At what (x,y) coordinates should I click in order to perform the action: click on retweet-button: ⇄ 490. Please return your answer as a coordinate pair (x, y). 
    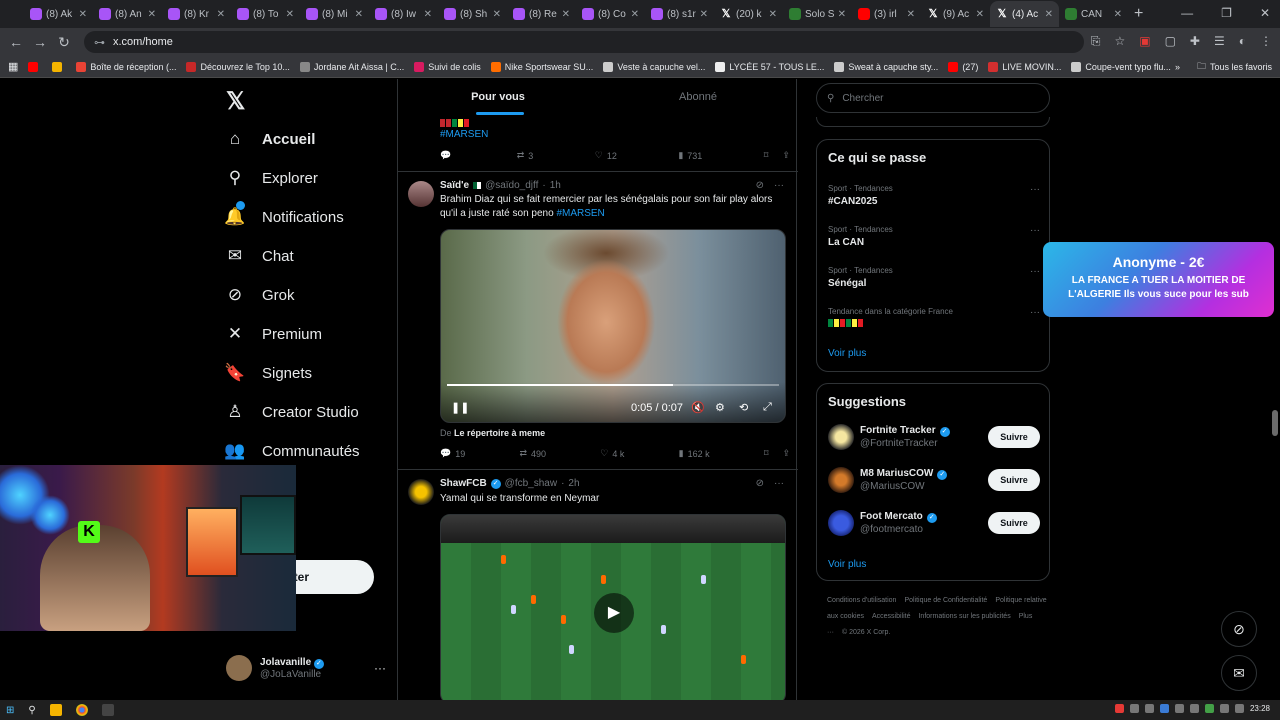
    Looking at the image, I should click on (532, 453).